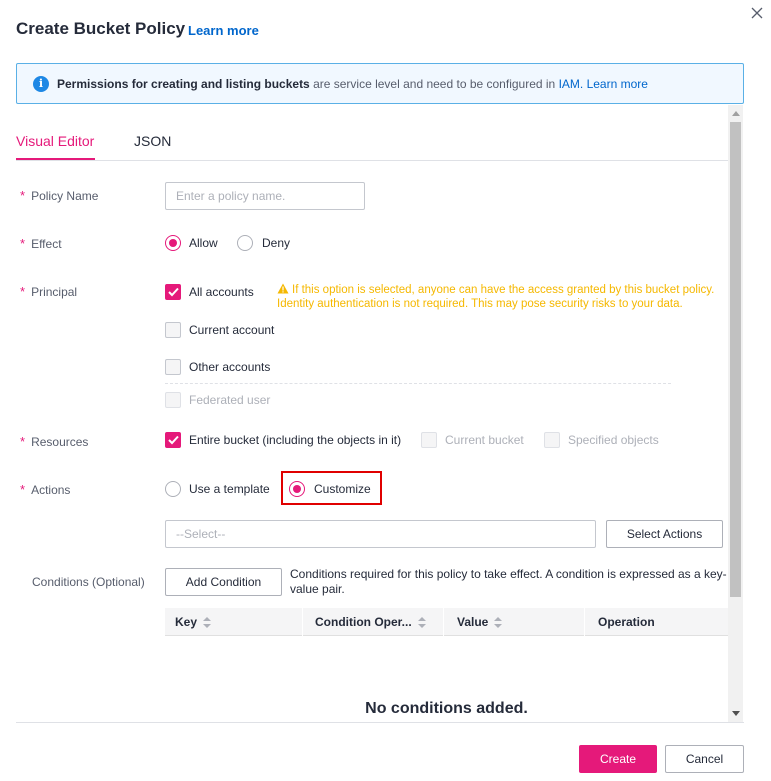 The width and height of the screenshot is (771, 781). What do you see at coordinates (429, 440) in the screenshot?
I see `current-bucket-checkbox` at bounding box center [429, 440].